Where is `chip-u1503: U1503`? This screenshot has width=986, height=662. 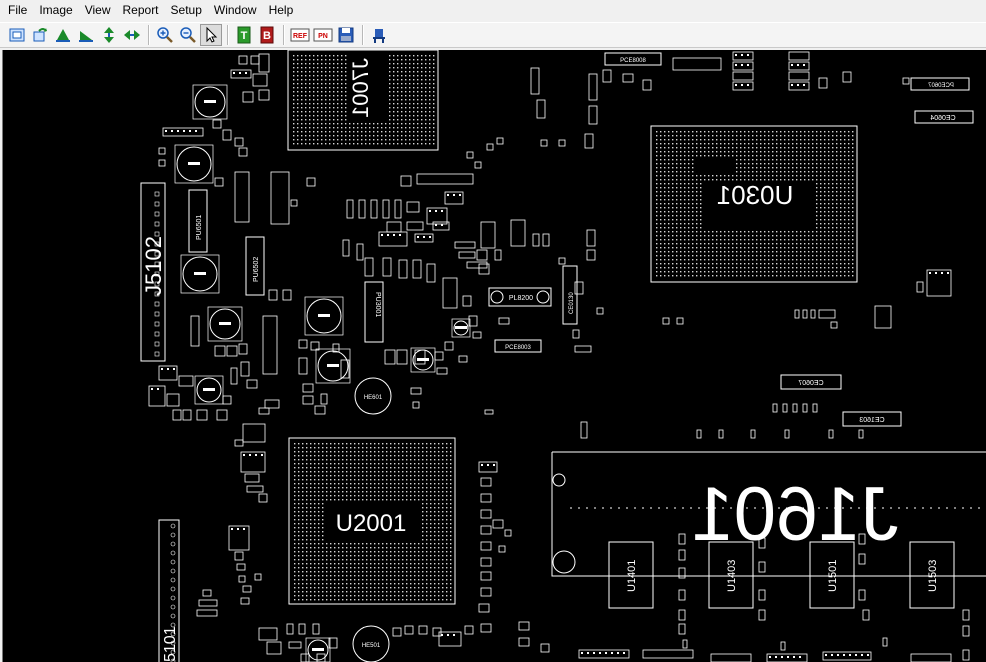 chip-u1503: U1503 is located at coordinates (932, 575).